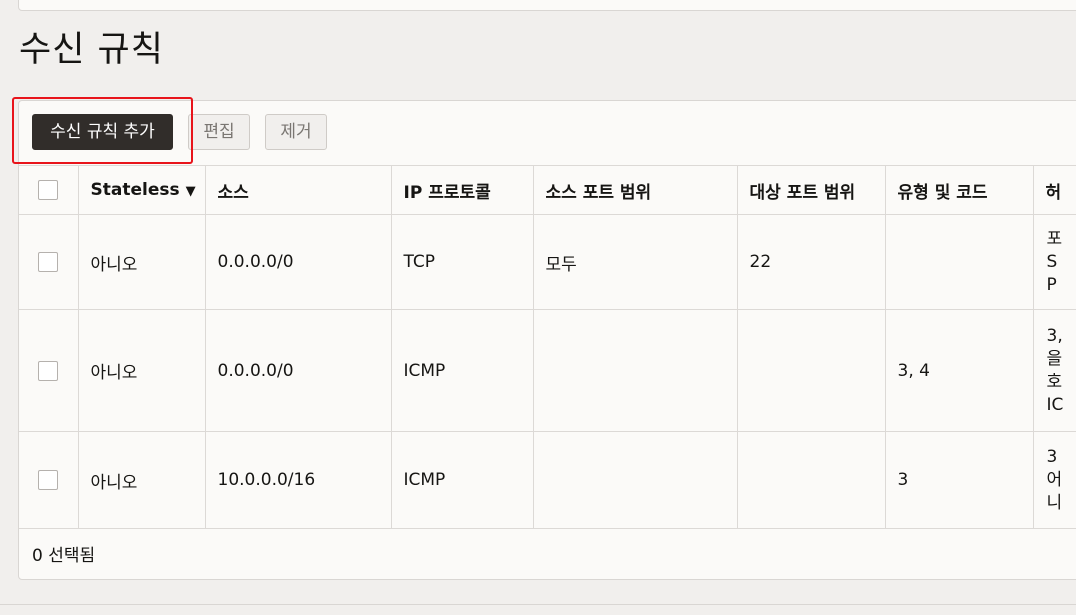 This screenshot has height=615, width=1076. I want to click on cell-description: 3 어 니, so click(1054, 480).